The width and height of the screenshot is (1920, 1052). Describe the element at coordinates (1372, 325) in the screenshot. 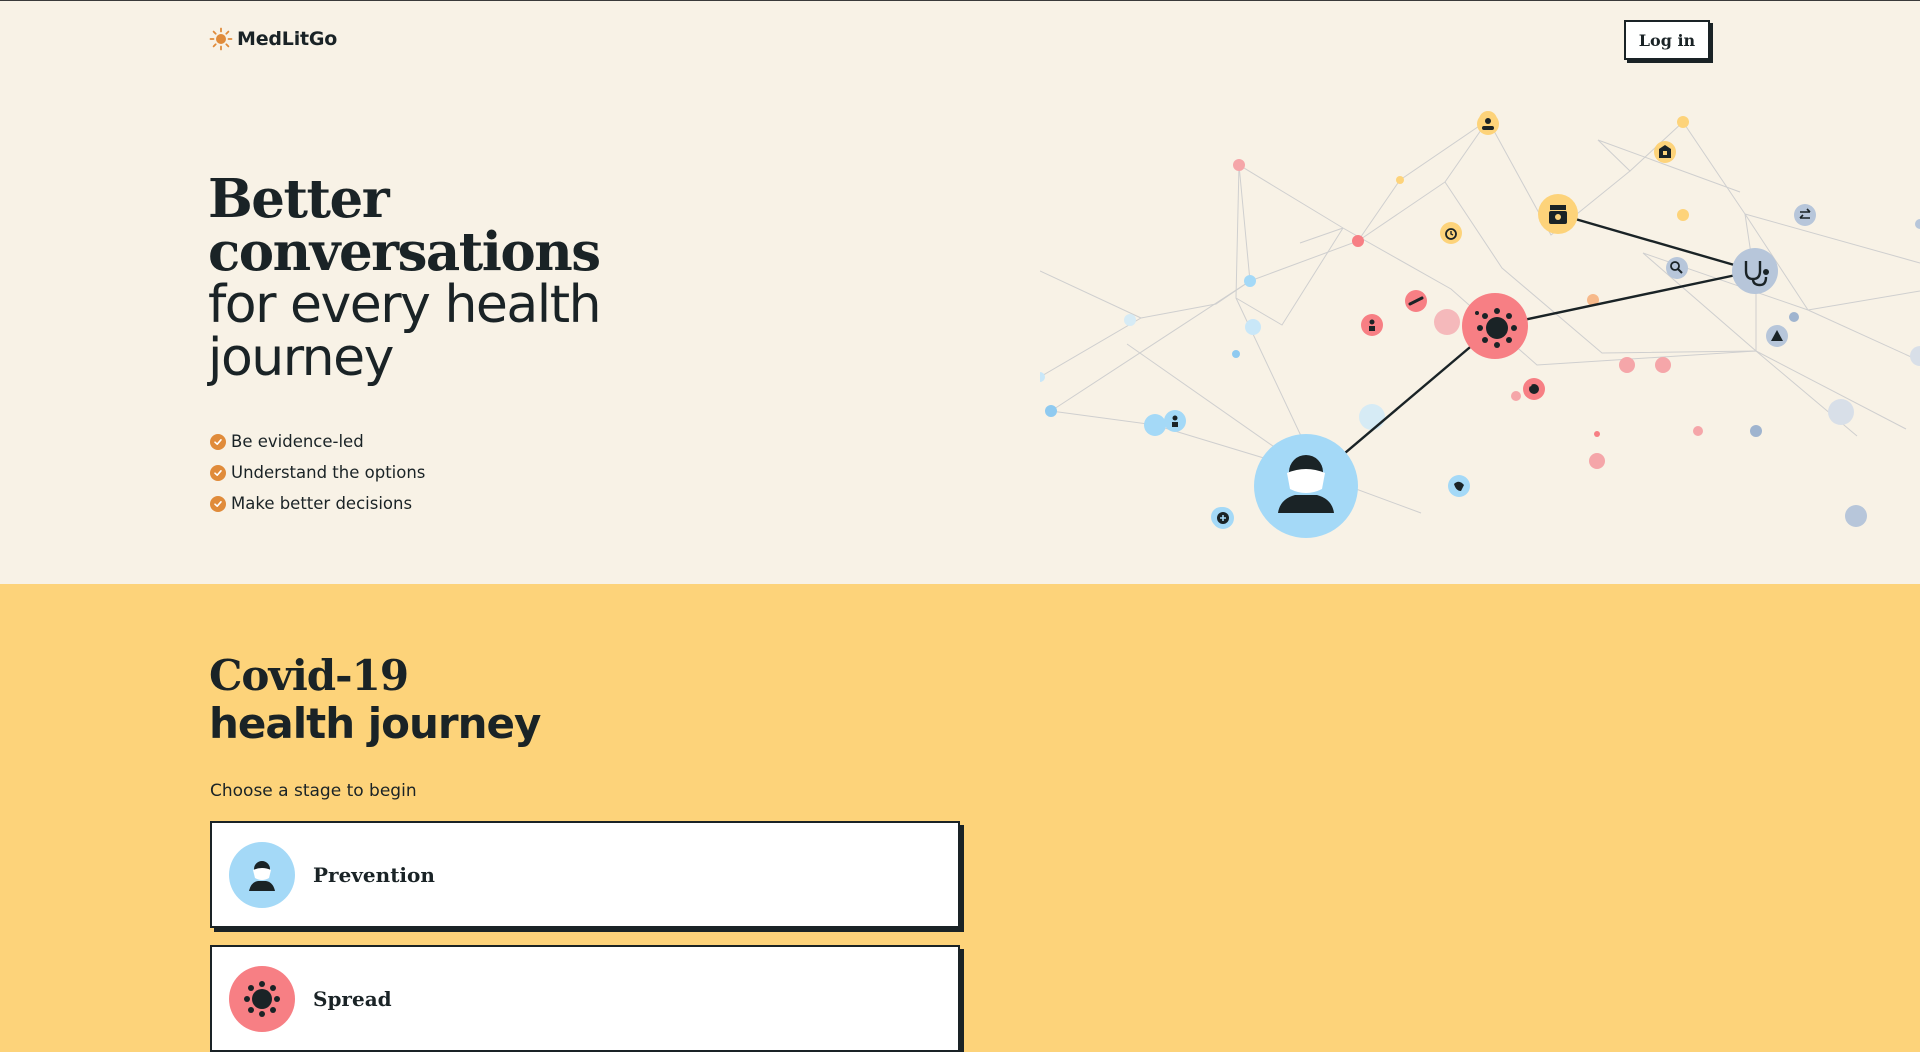

I see `sick-person-icon` at that location.